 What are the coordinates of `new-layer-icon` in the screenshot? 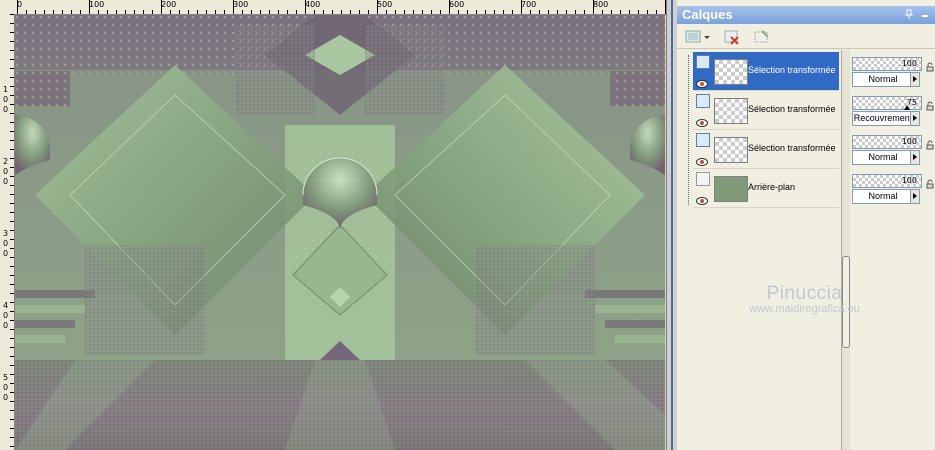 It's located at (698, 37).